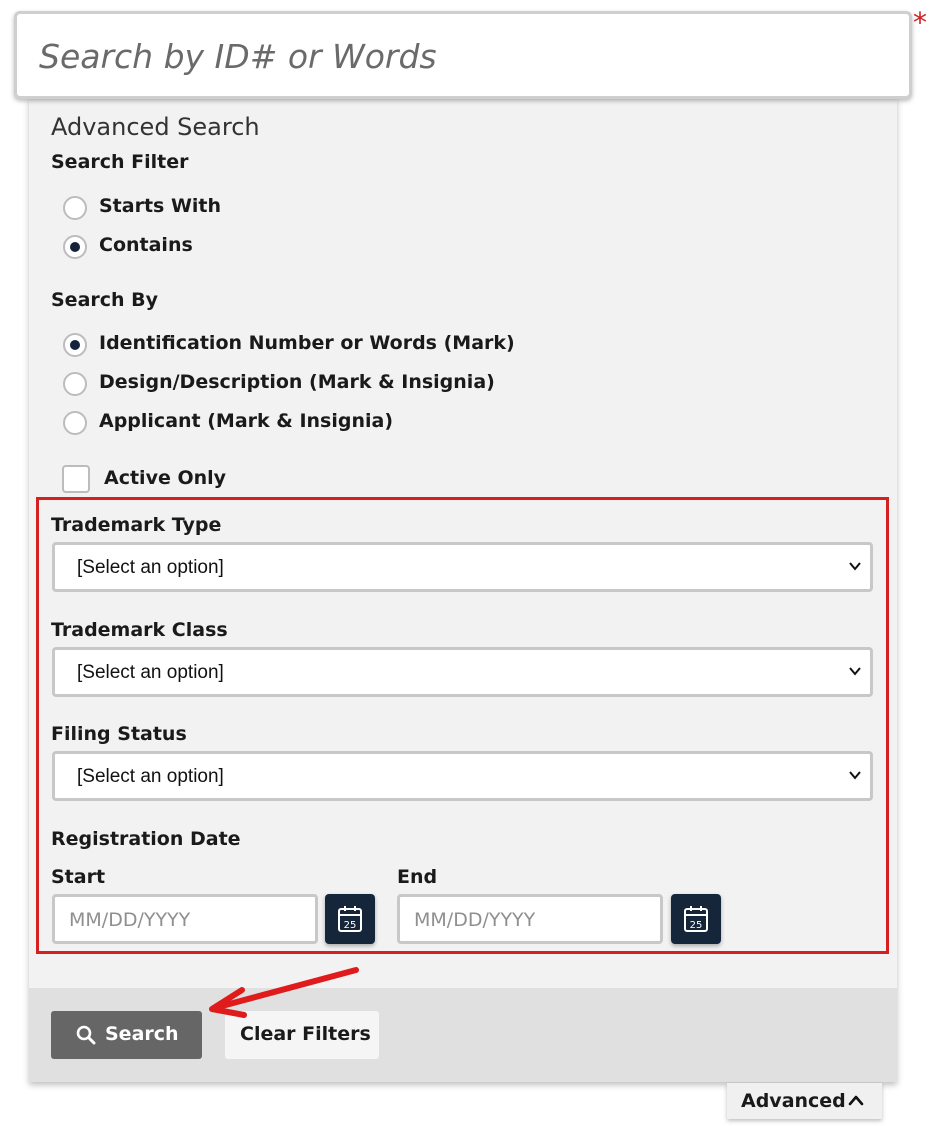  What do you see at coordinates (155, 127) in the screenshot?
I see `advanced-search-title: Advanced Search` at bounding box center [155, 127].